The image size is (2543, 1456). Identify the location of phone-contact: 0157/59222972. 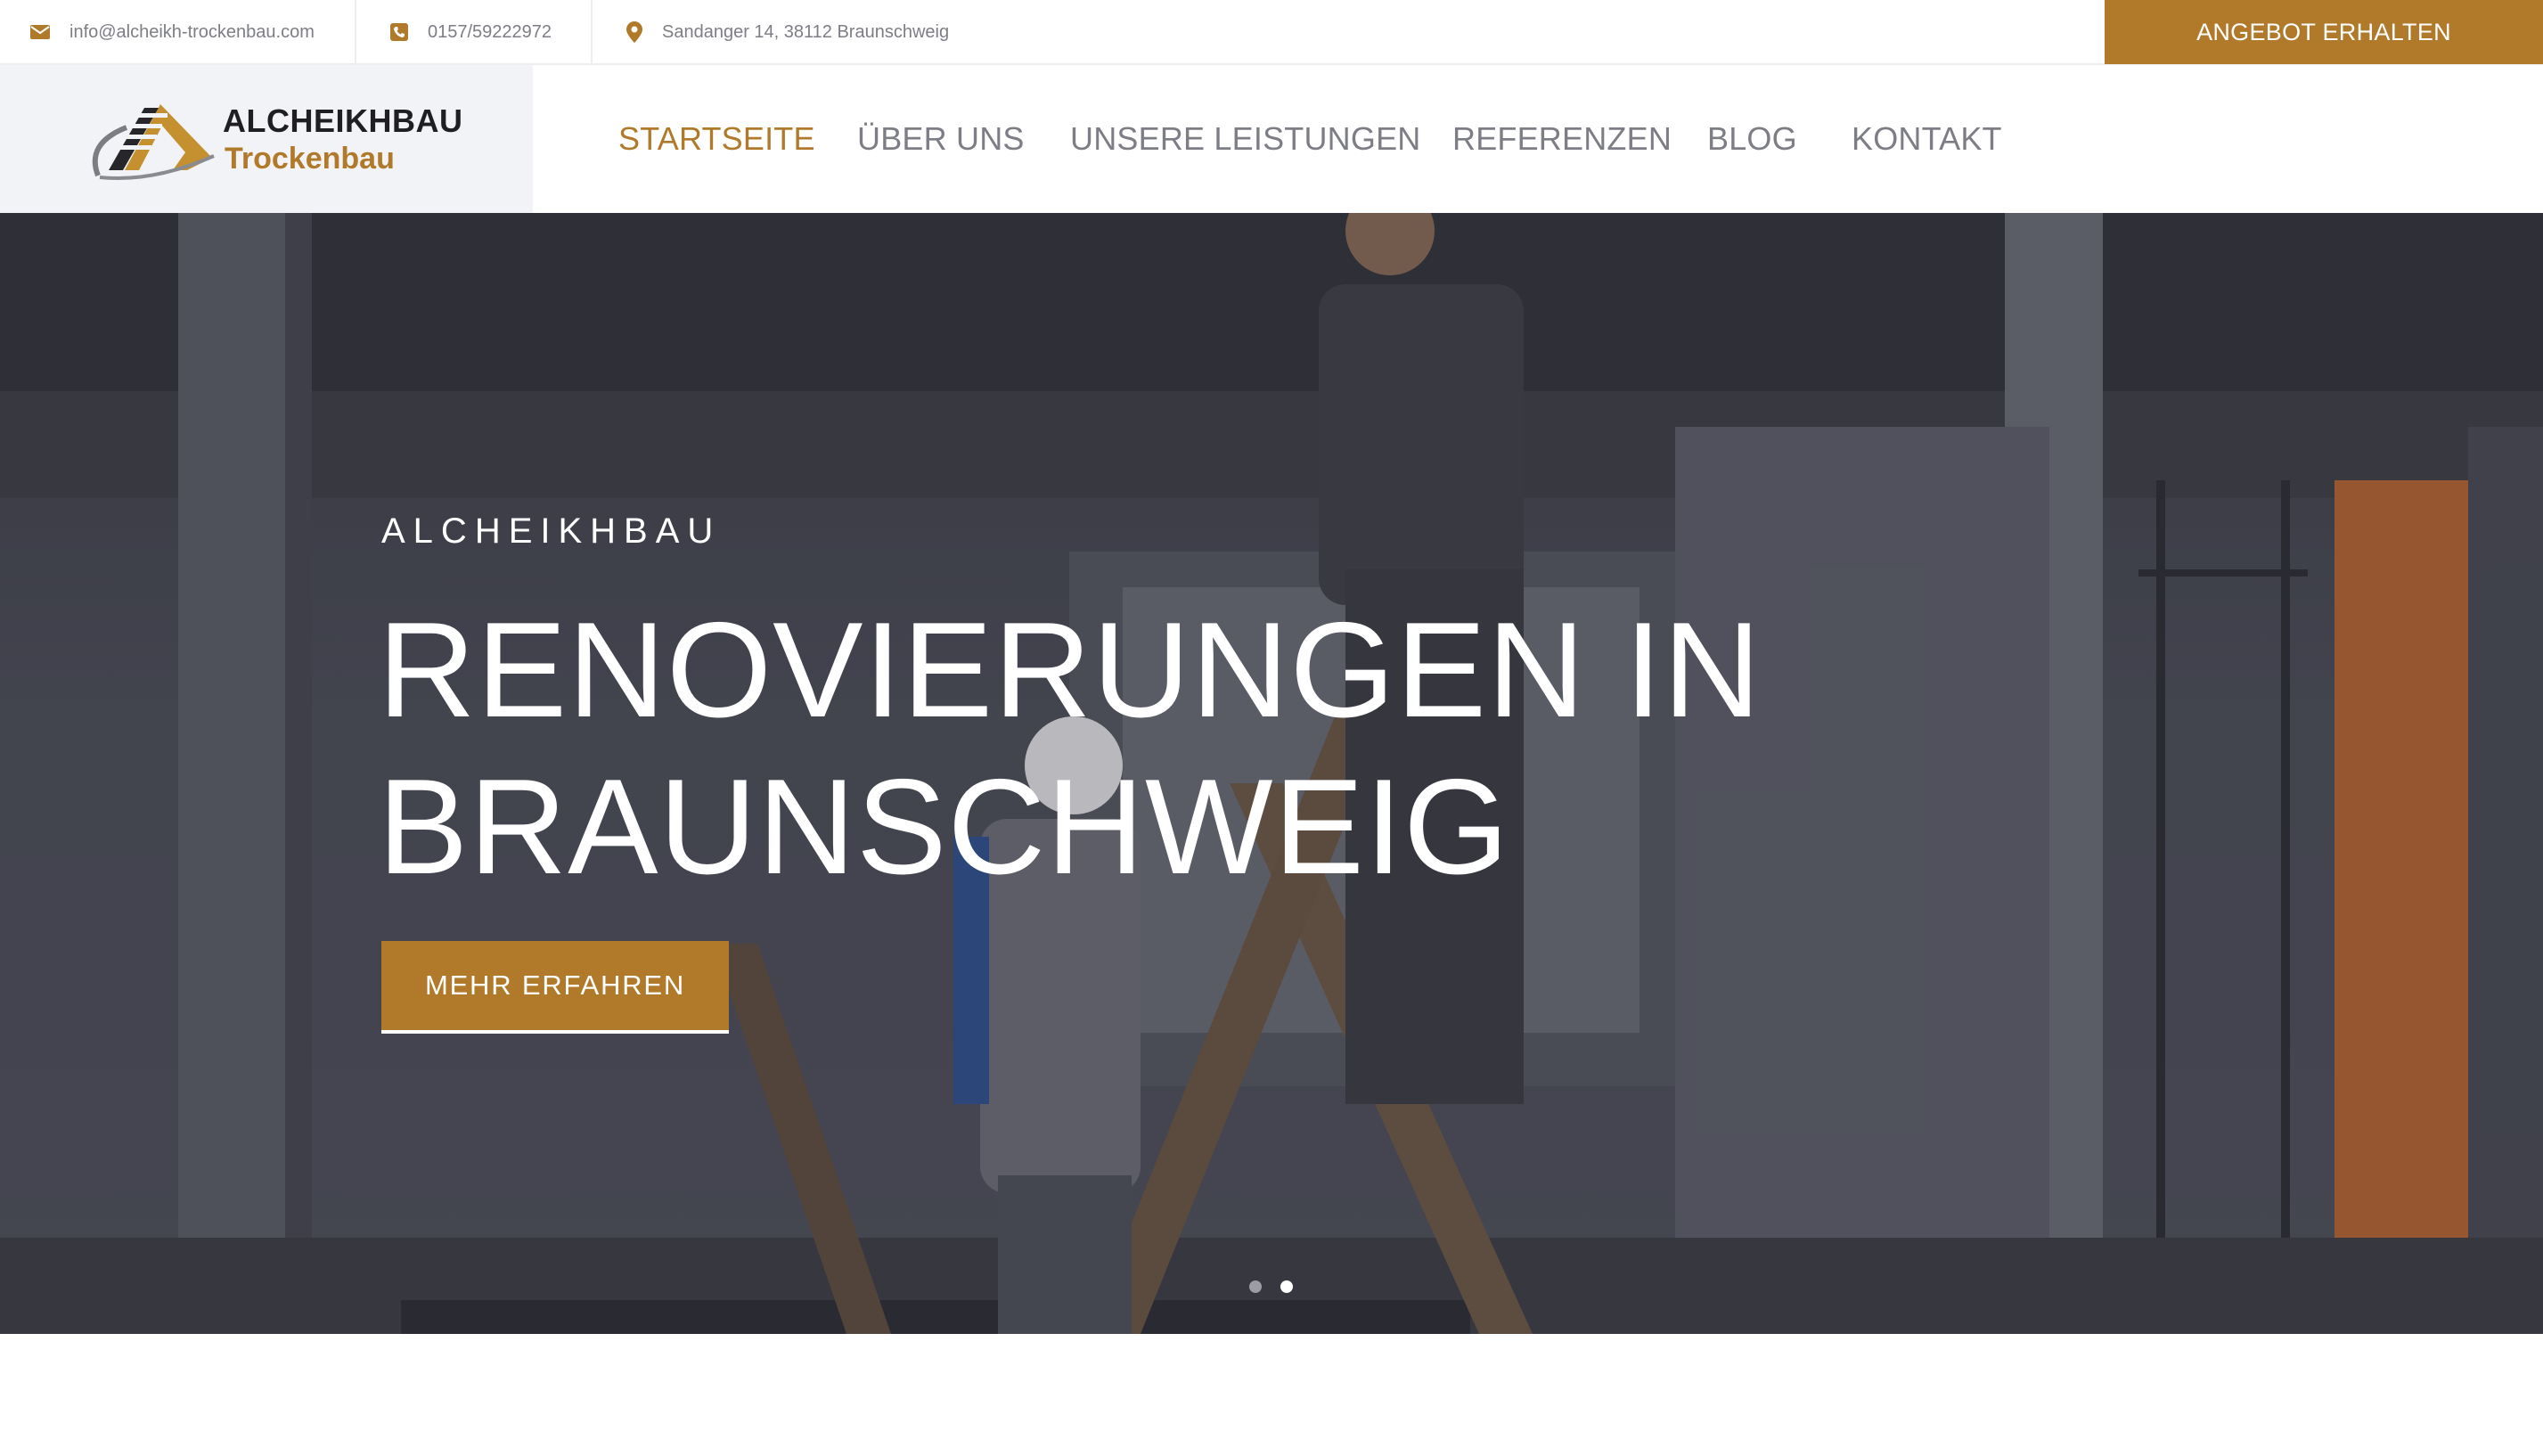
(471, 32).